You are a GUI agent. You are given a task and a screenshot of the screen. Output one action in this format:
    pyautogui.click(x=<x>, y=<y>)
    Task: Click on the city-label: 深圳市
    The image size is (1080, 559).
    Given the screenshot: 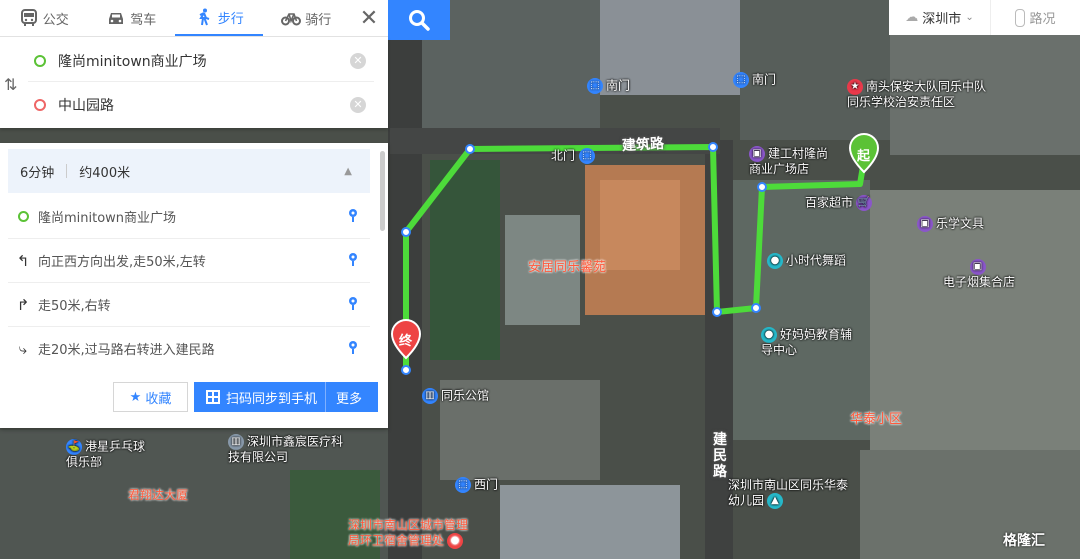 What is the action you would take?
    pyautogui.click(x=942, y=19)
    